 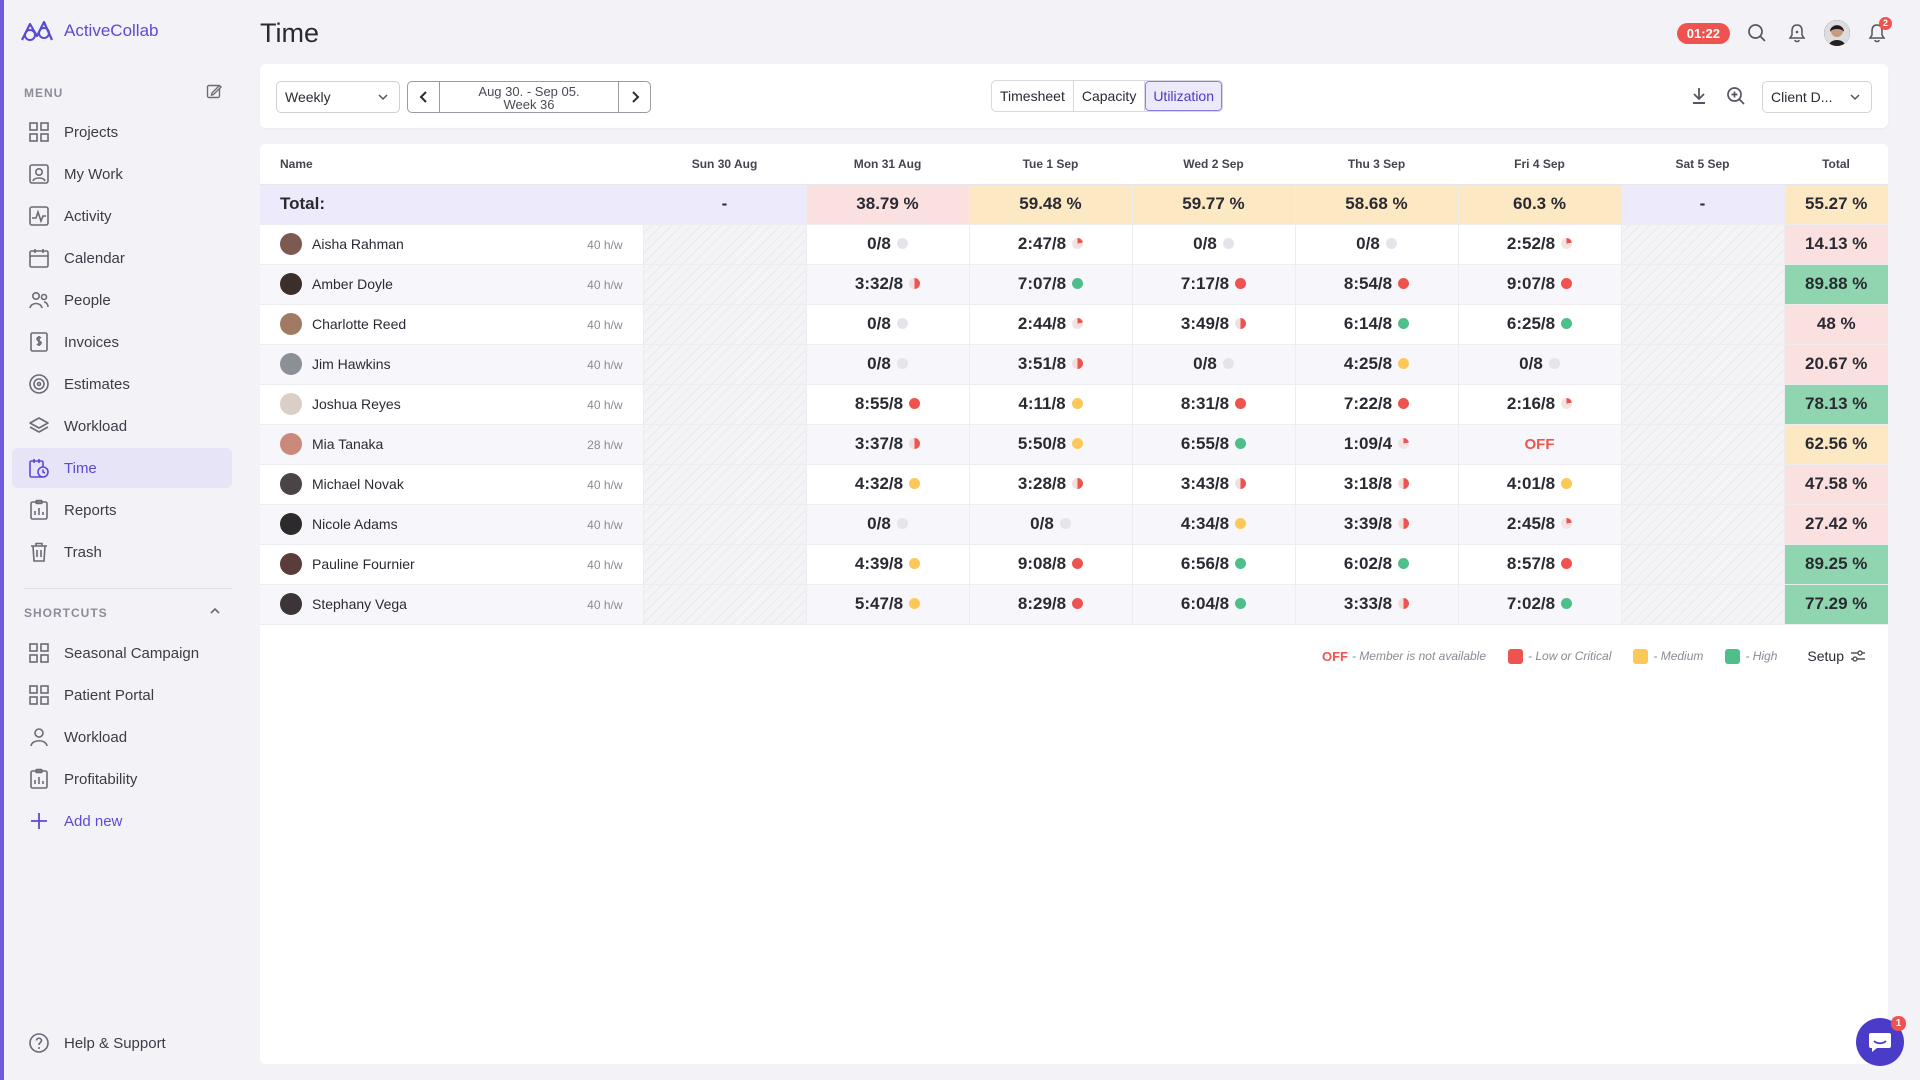 I want to click on chat-support-button: 1, so click(x=1881, y=1041).